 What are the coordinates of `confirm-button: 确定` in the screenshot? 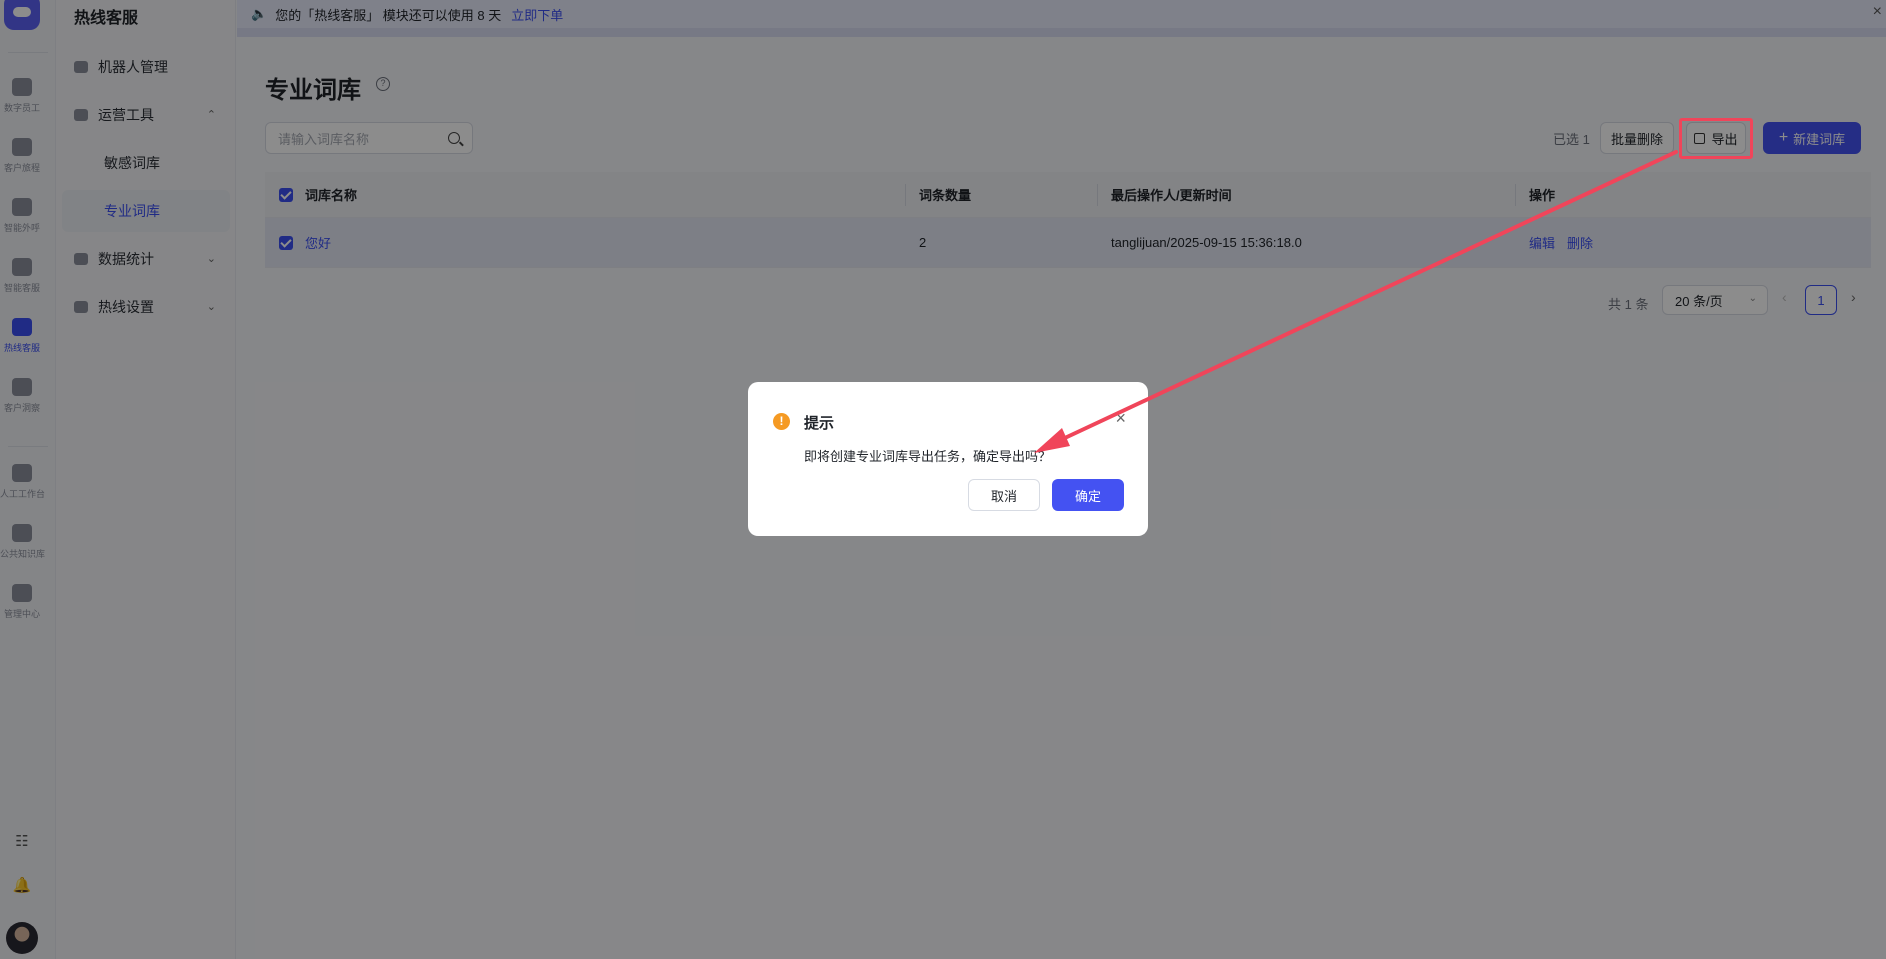 It's located at (1088, 495).